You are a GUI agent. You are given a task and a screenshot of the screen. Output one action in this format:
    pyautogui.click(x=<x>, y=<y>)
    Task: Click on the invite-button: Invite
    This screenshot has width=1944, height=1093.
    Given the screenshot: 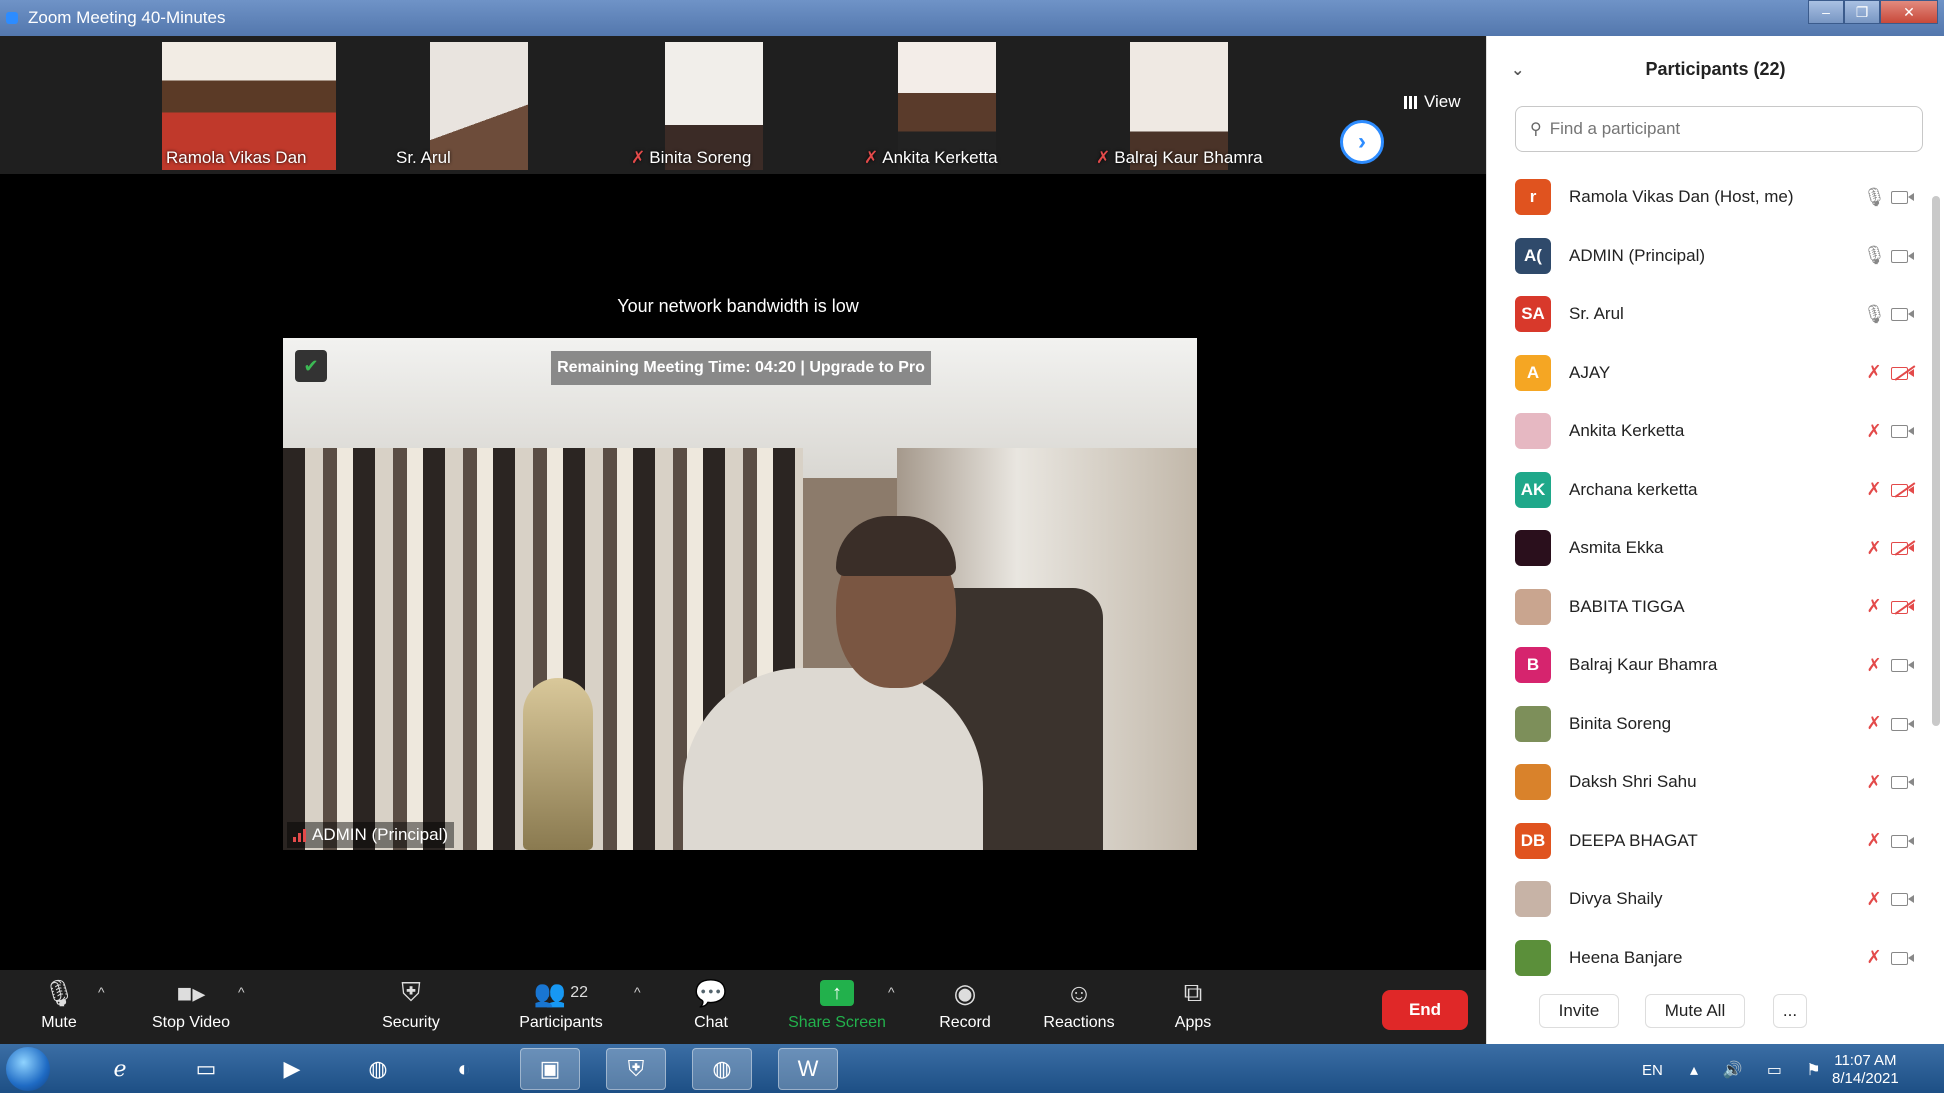 What is the action you would take?
    pyautogui.click(x=1579, y=1011)
    